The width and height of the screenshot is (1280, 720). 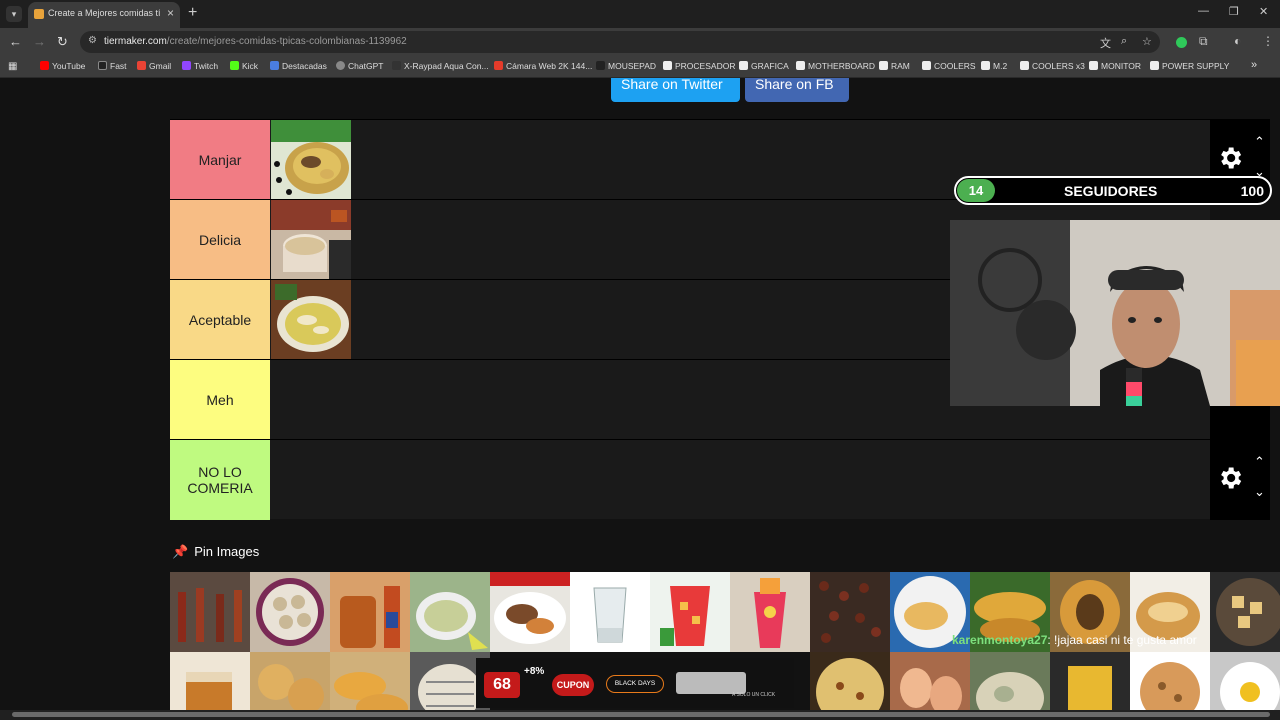 I want to click on minimize-icon: —, so click(x=1203, y=11).